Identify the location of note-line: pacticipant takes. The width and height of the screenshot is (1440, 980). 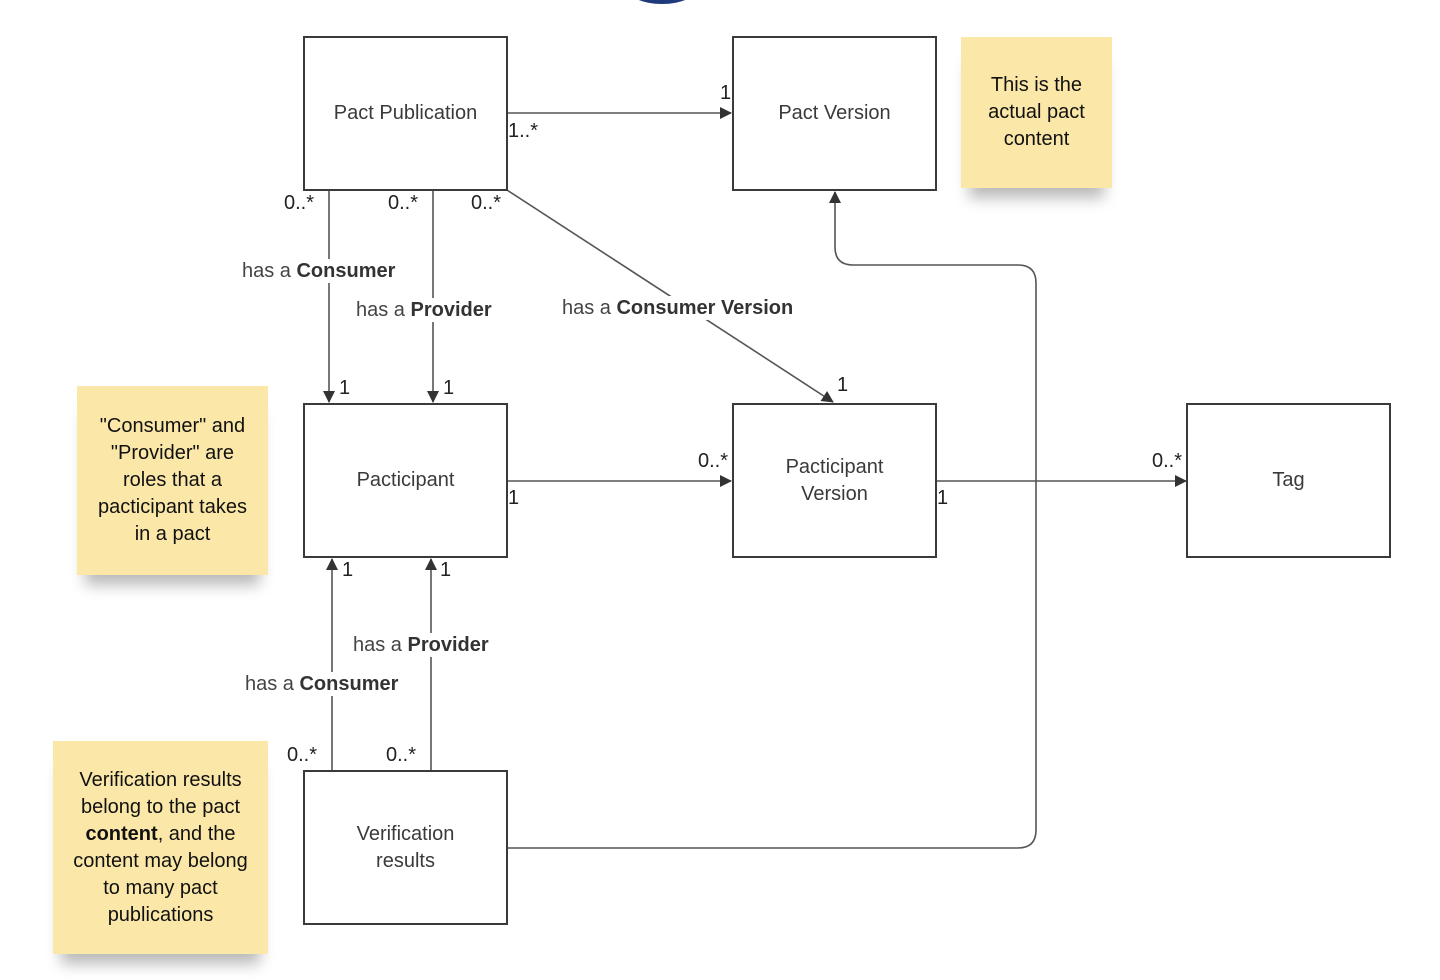
(172, 507).